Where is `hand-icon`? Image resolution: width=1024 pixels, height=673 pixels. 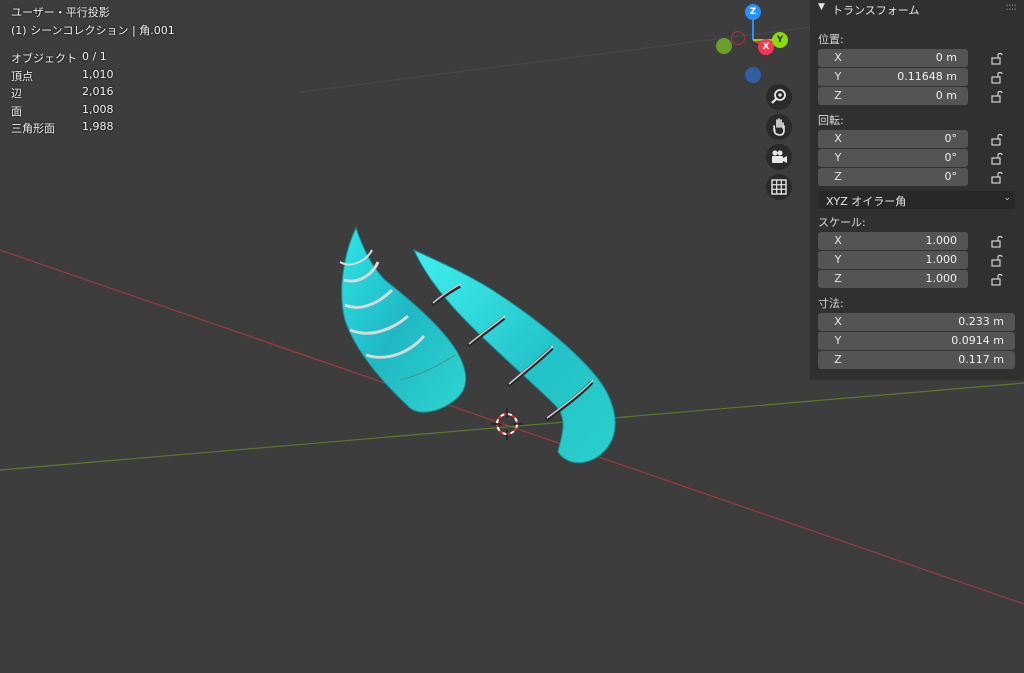 hand-icon is located at coordinates (779, 127).